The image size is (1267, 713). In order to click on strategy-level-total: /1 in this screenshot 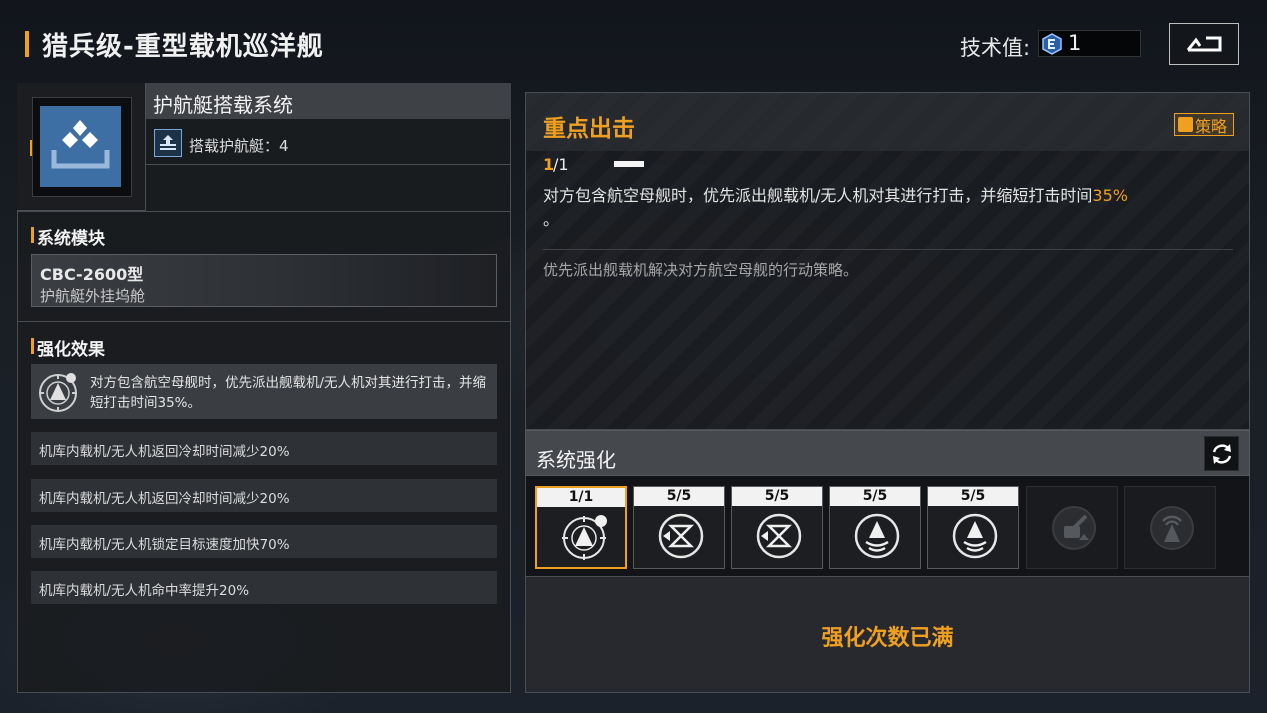, I will do `click(561, 164)`.